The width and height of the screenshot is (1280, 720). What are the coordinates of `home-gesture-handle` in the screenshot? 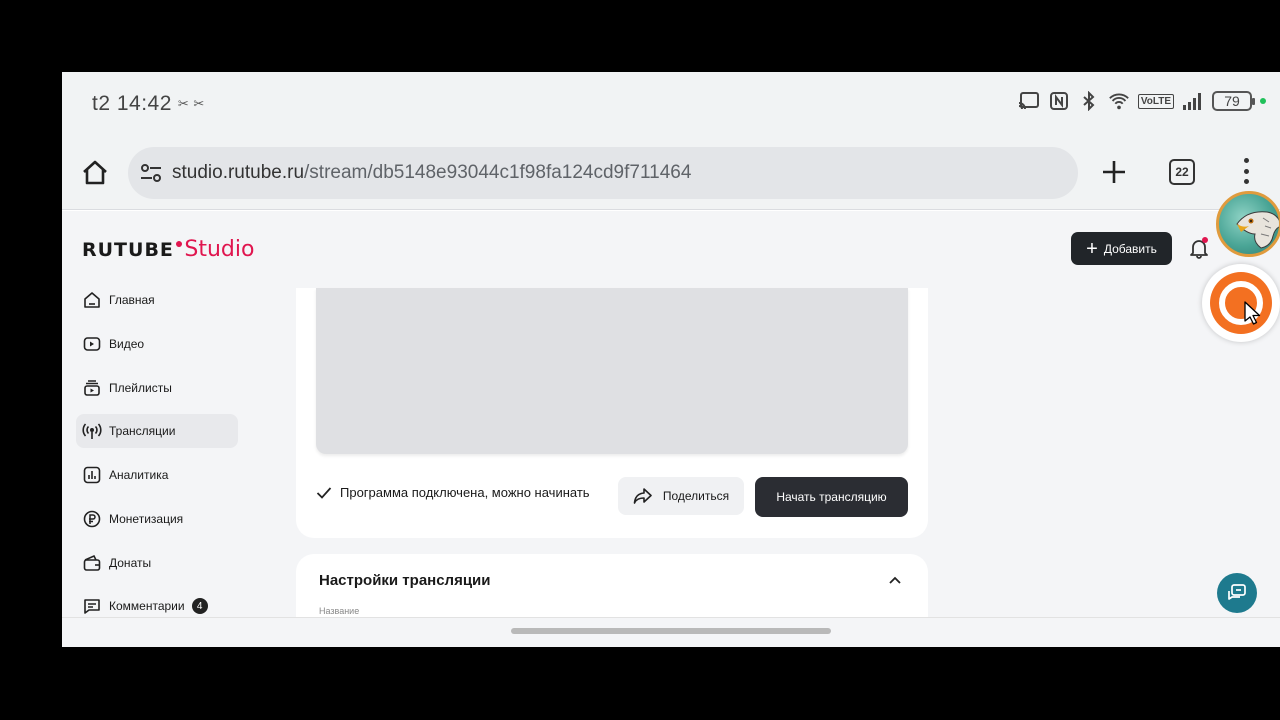 It's located at (671, 631).